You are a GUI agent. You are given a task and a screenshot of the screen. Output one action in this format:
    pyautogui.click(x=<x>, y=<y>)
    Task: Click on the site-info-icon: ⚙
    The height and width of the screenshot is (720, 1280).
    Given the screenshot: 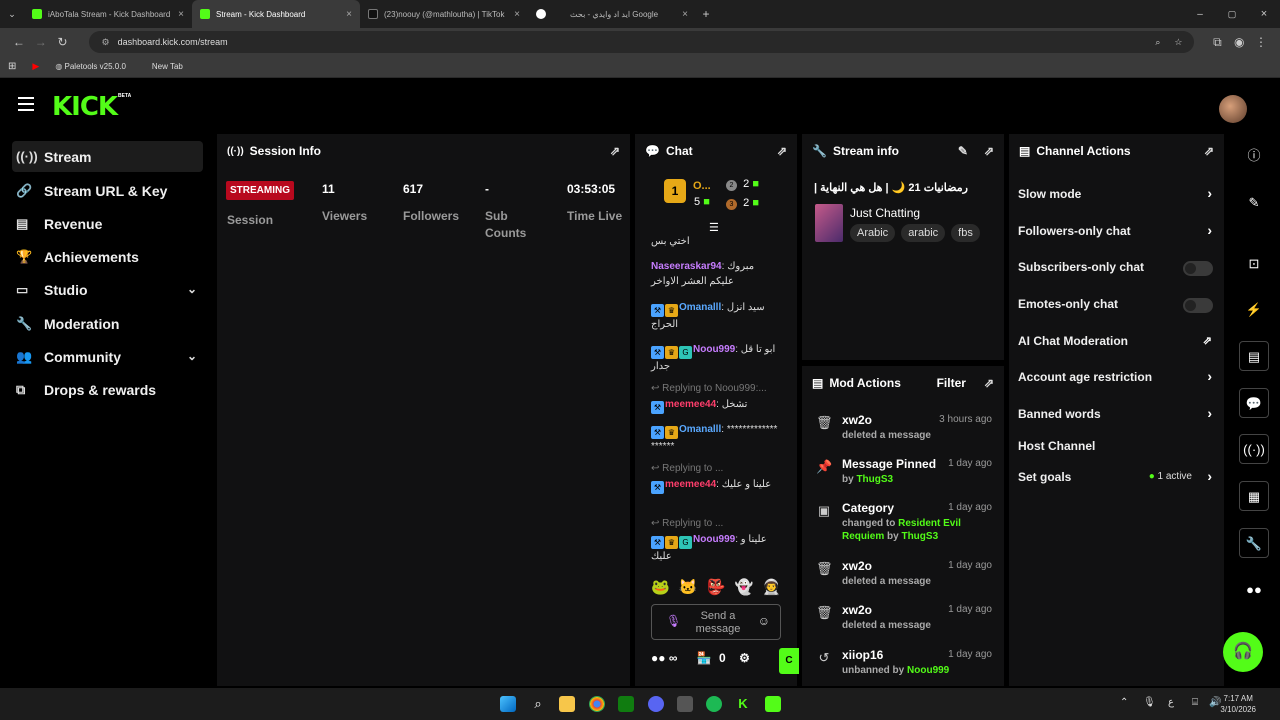 What is the action you would take?
    pyautogui.click(x=105, y=42)
    